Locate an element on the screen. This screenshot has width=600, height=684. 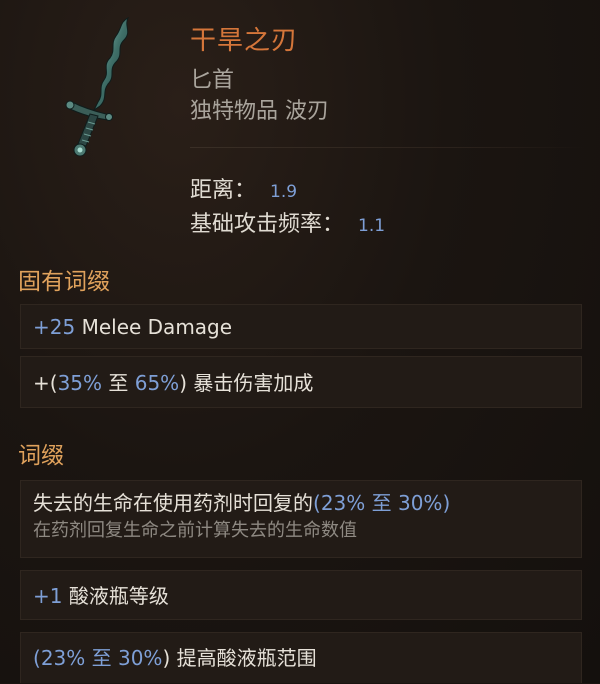
stat-range: 距离： 1.9 is located at coordinates (243, 188).